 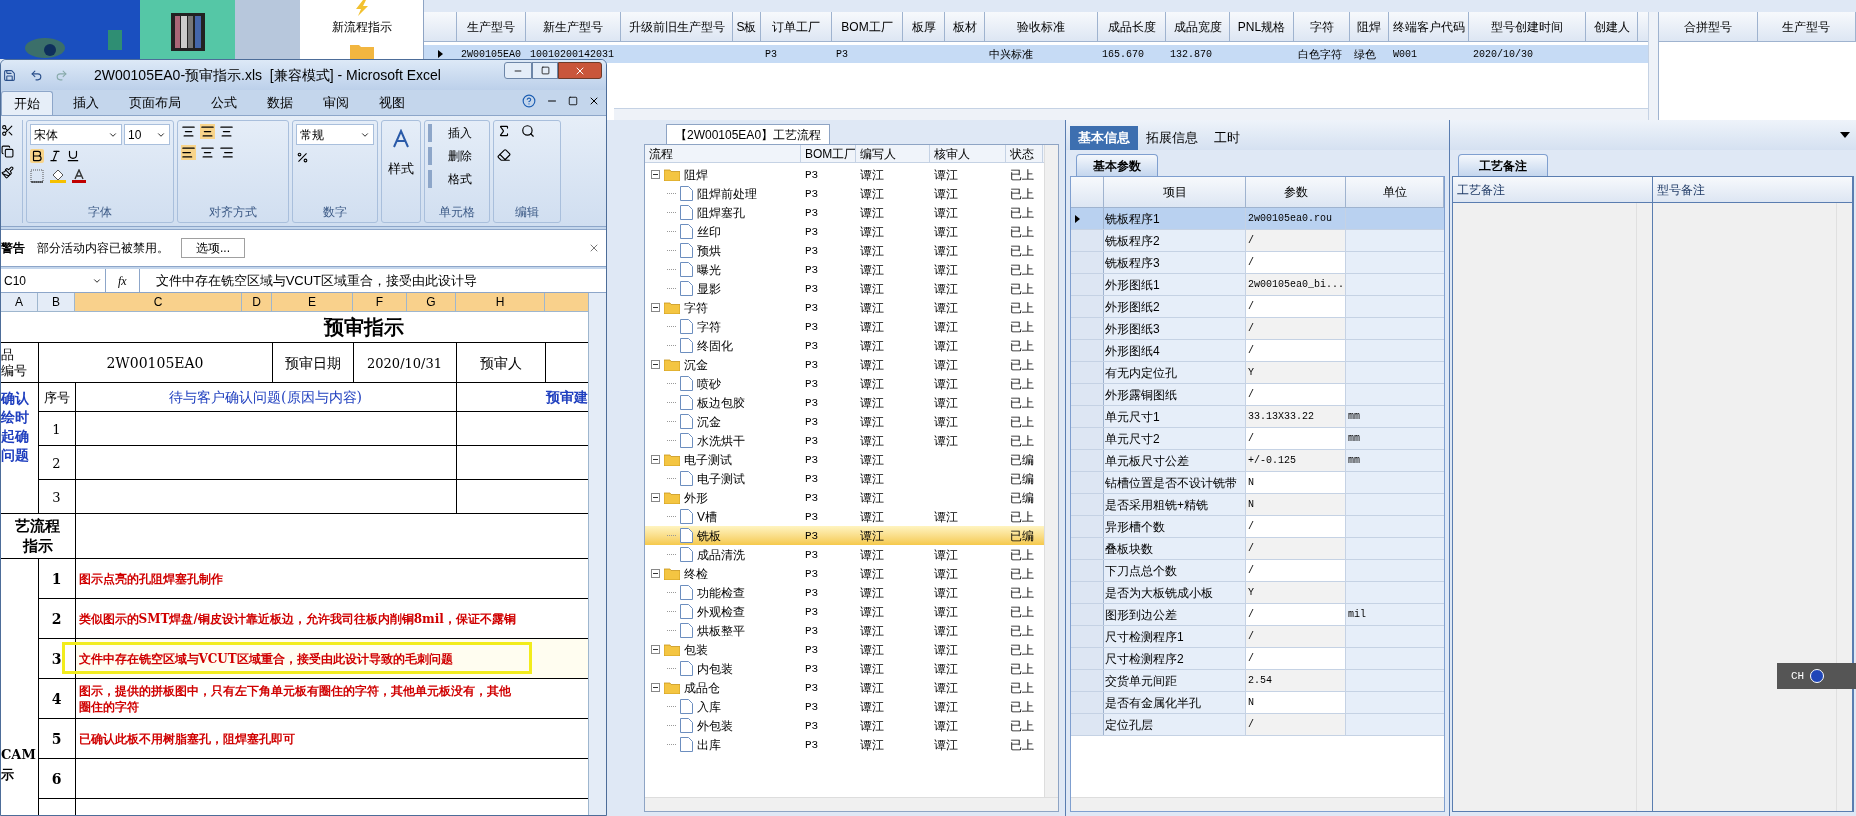 What do you see at coordinates (965, 26) in the screenshot?
I see `column-header: 板材` at bounding box center [965, 26].